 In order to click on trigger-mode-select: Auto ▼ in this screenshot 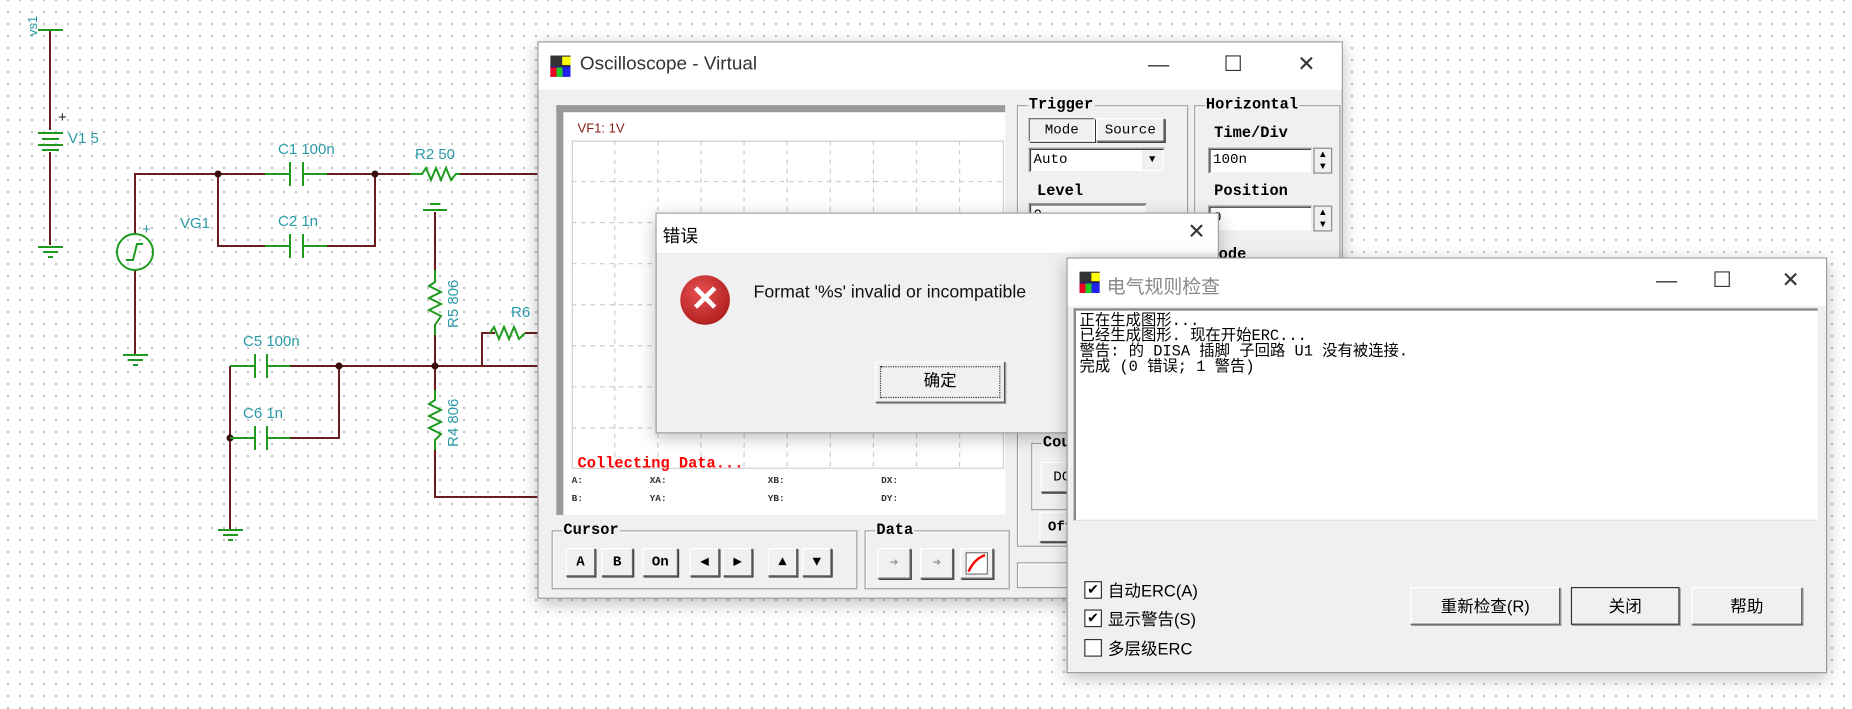, I will do `click(1096, 160)`.